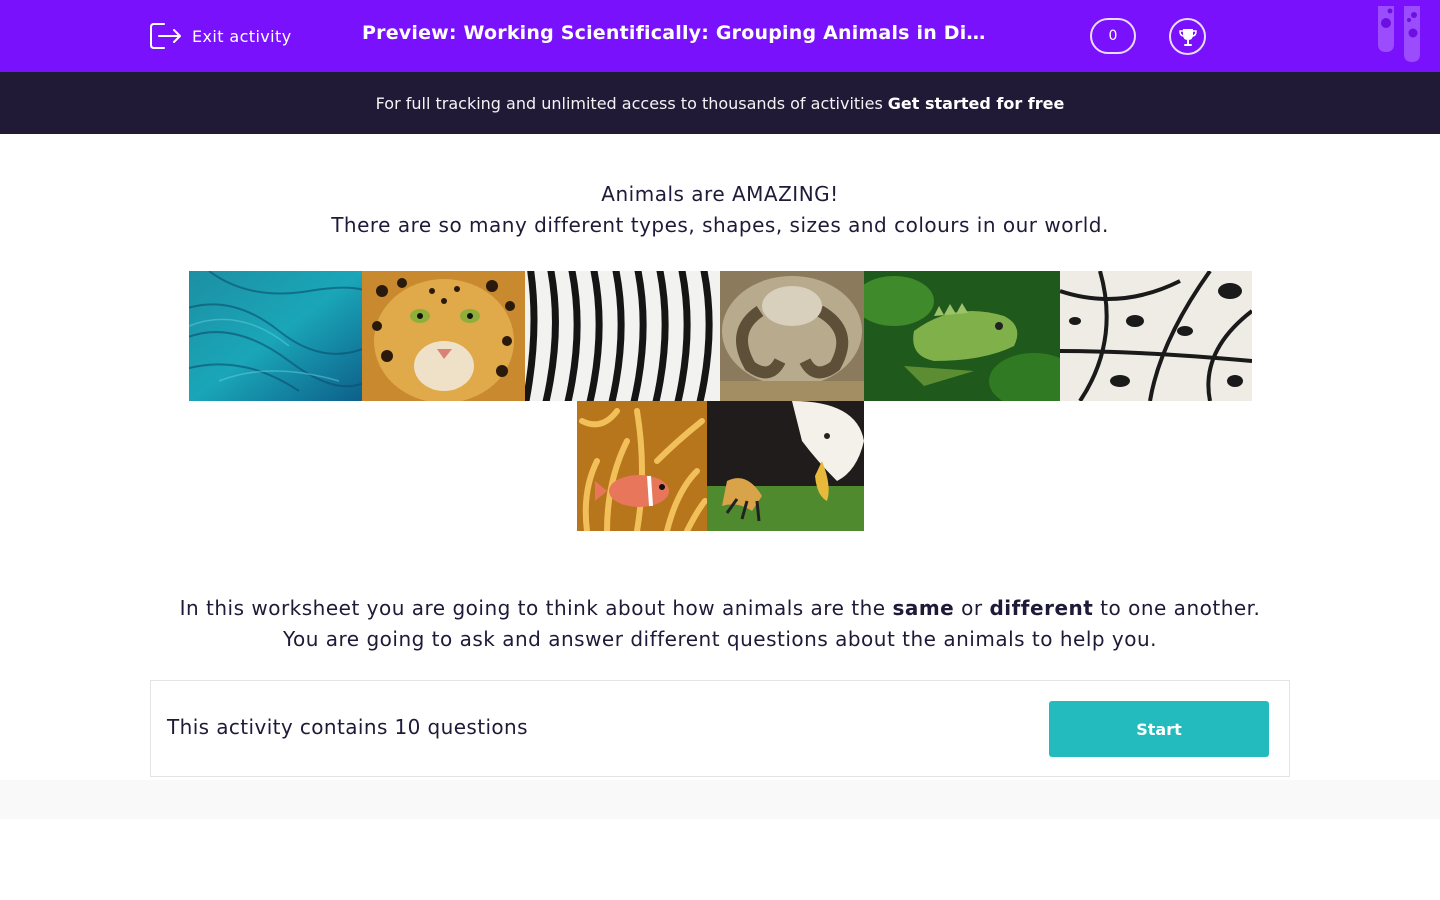 This screenshot has width=1440, height=900. I want to click on trophy-icon, so click(1187, 37).